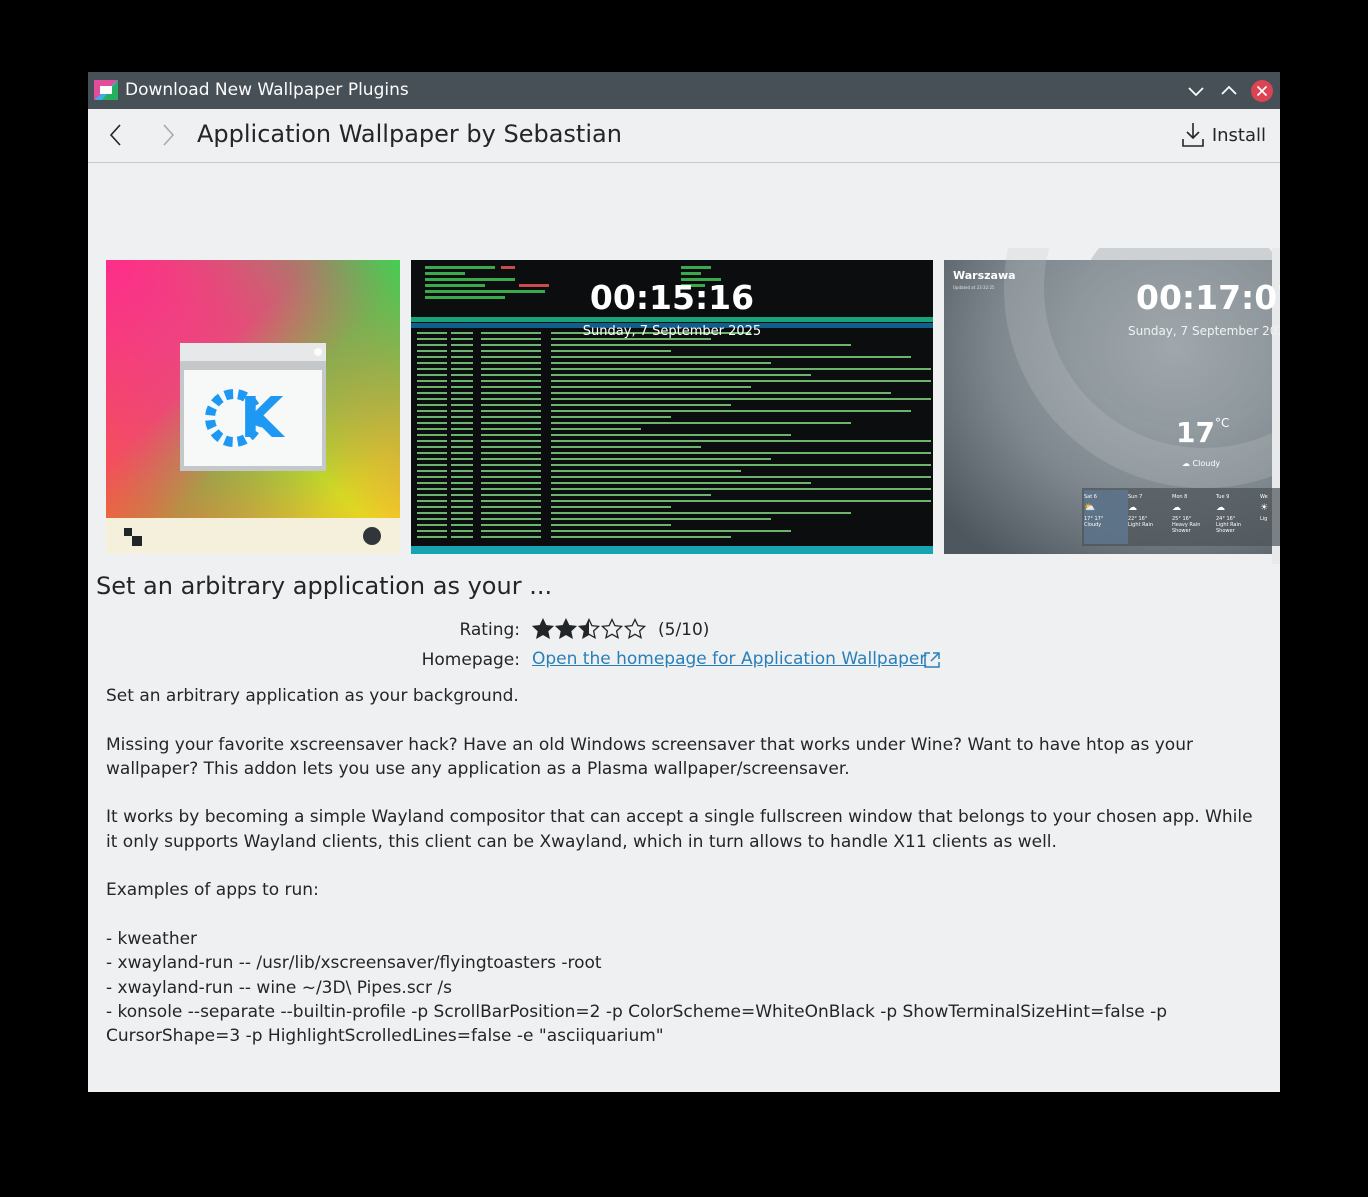 The height and width of the screenshot is (1197, 1368). I want to click on forecast-day: Sun 7 ☁ 22° 16° Light Rain, so click(1150, 514).